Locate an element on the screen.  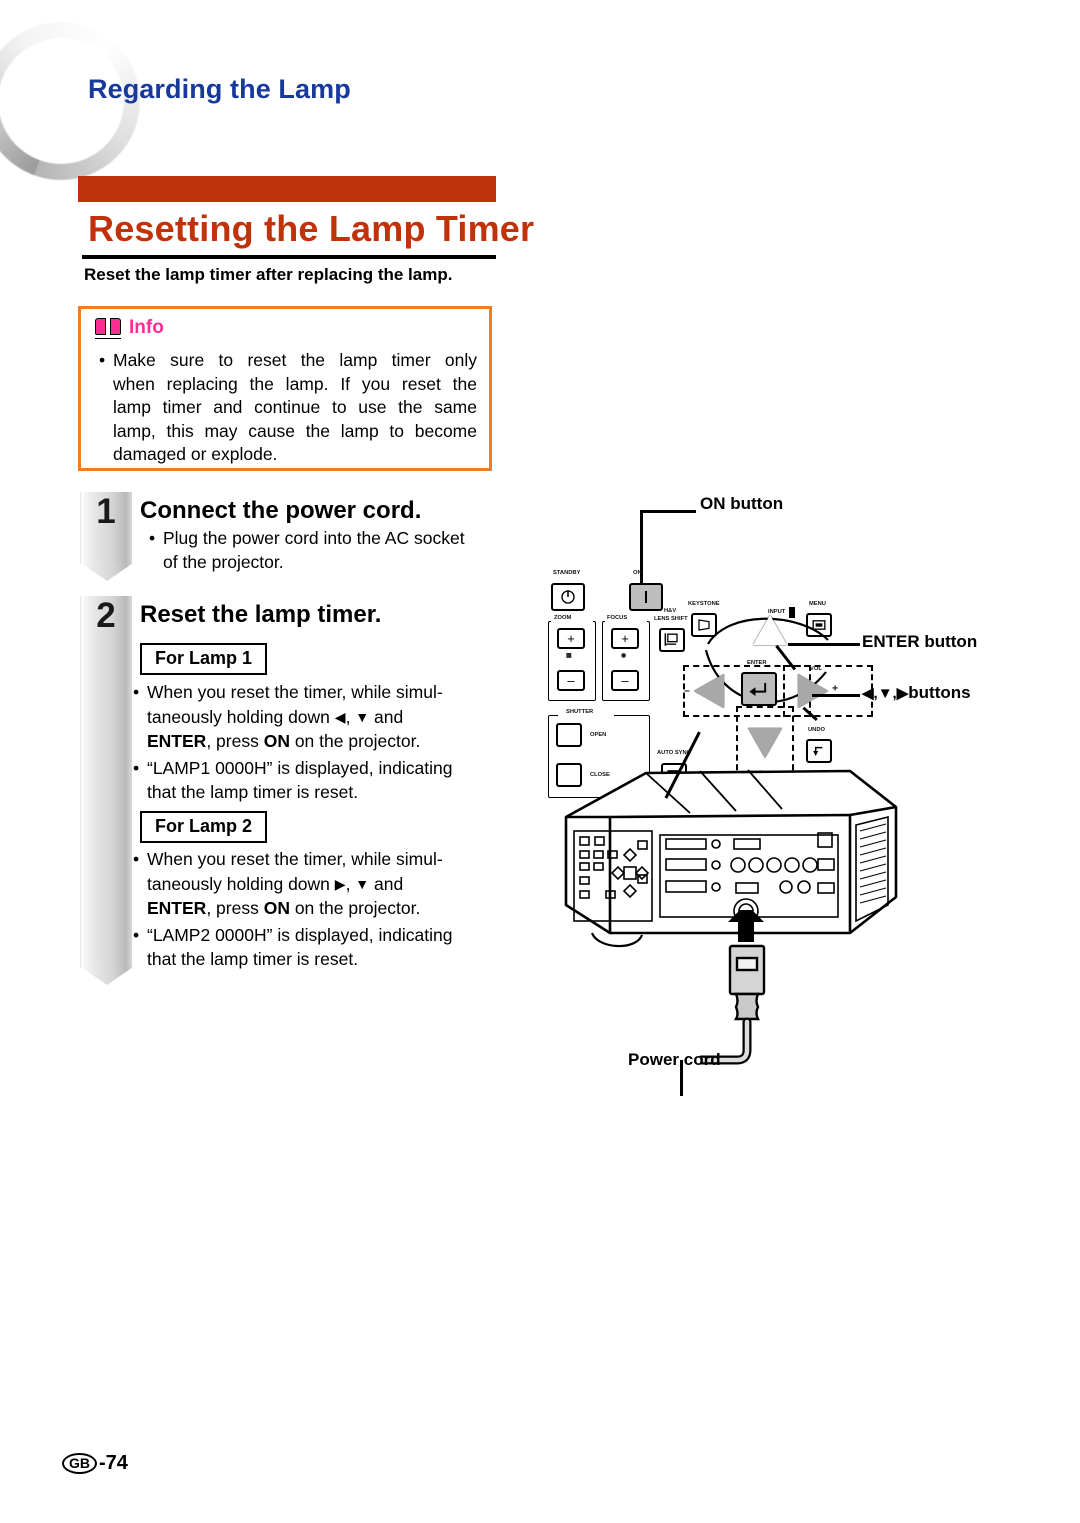
on-button is located at coordinates (646, 597).